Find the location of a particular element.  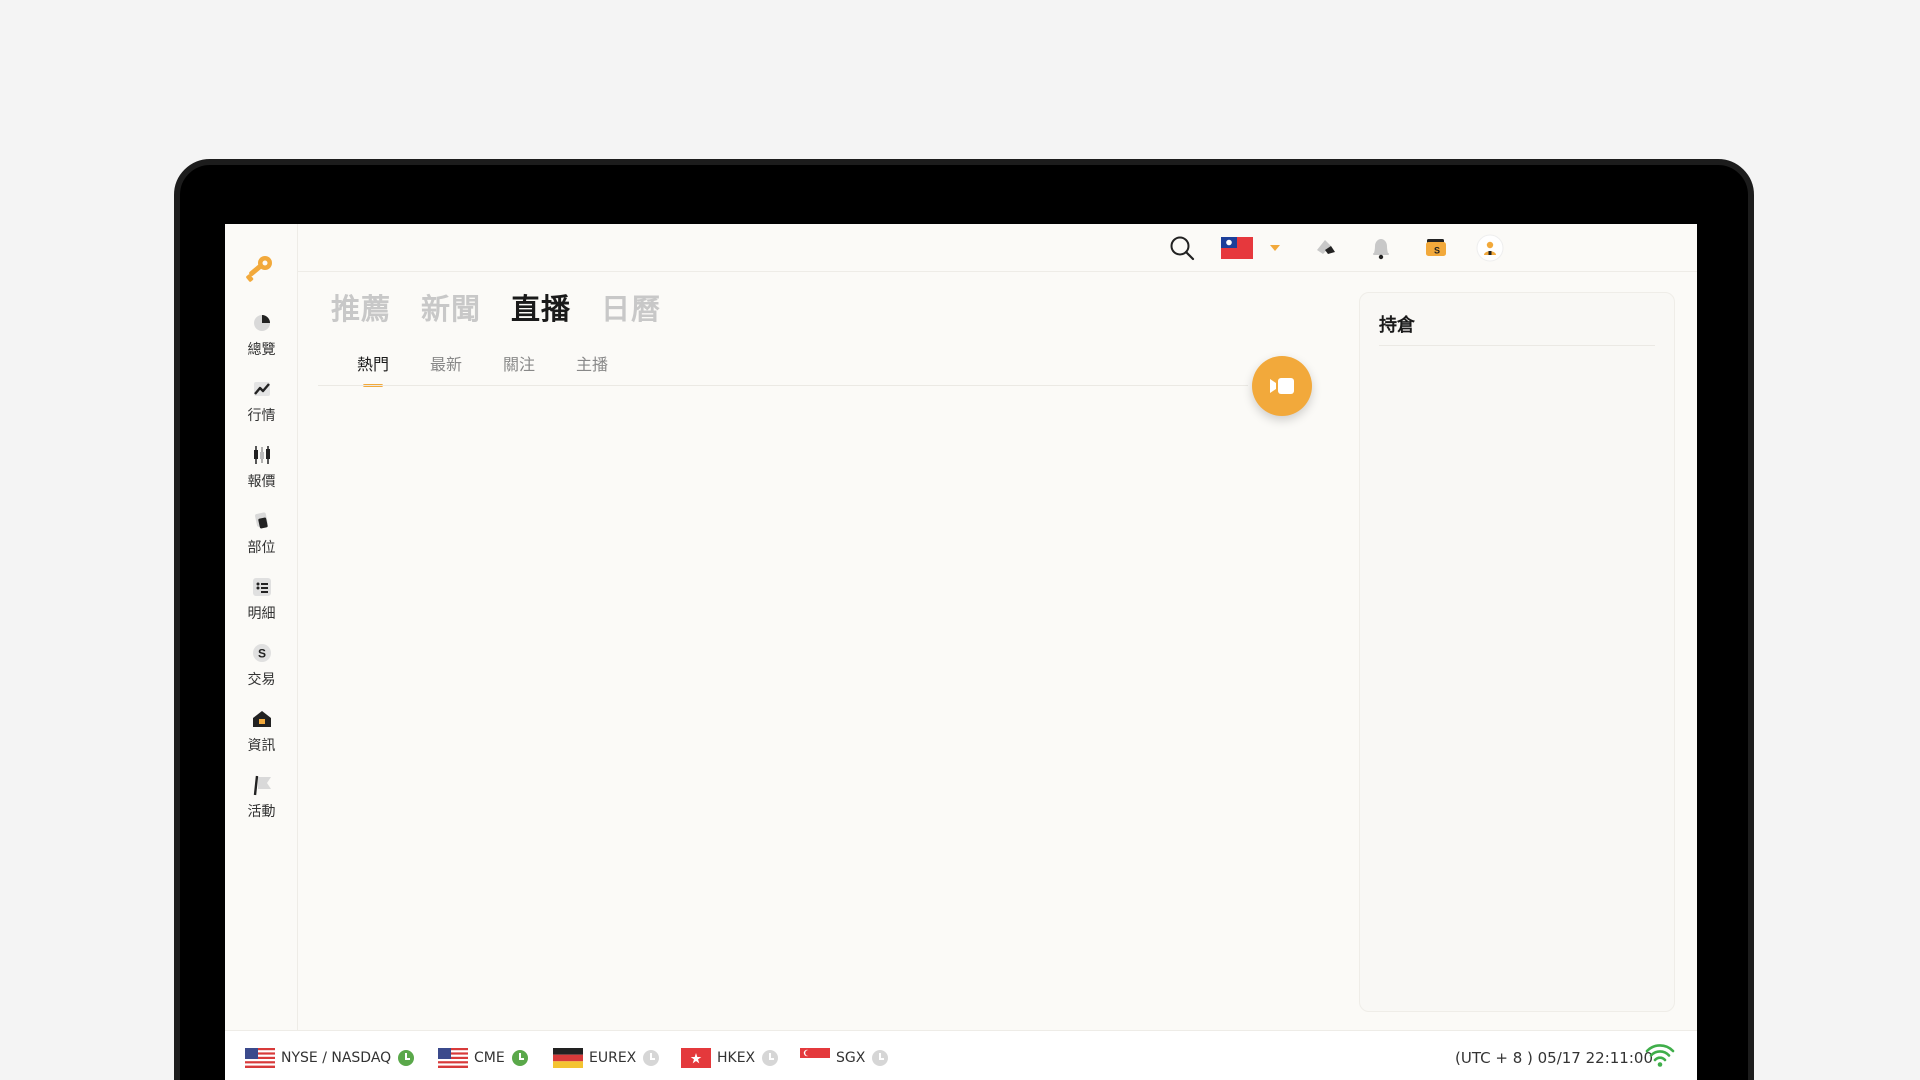

panel-divider is located at coordinates (1517, 345).